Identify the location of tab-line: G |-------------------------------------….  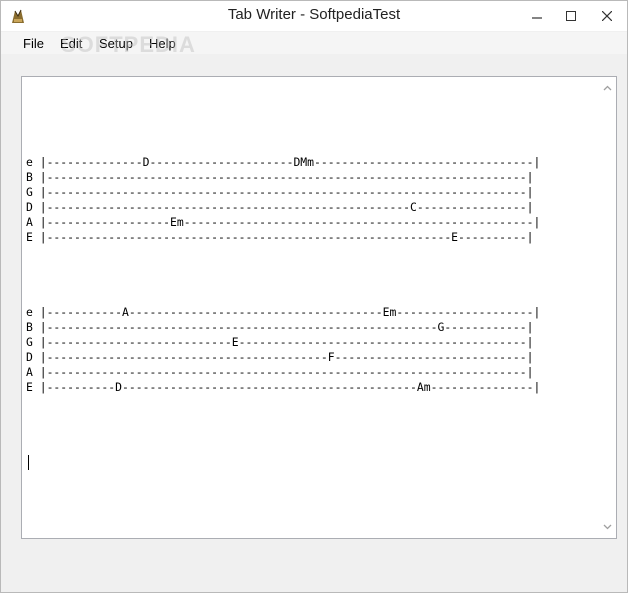
(280, 192).